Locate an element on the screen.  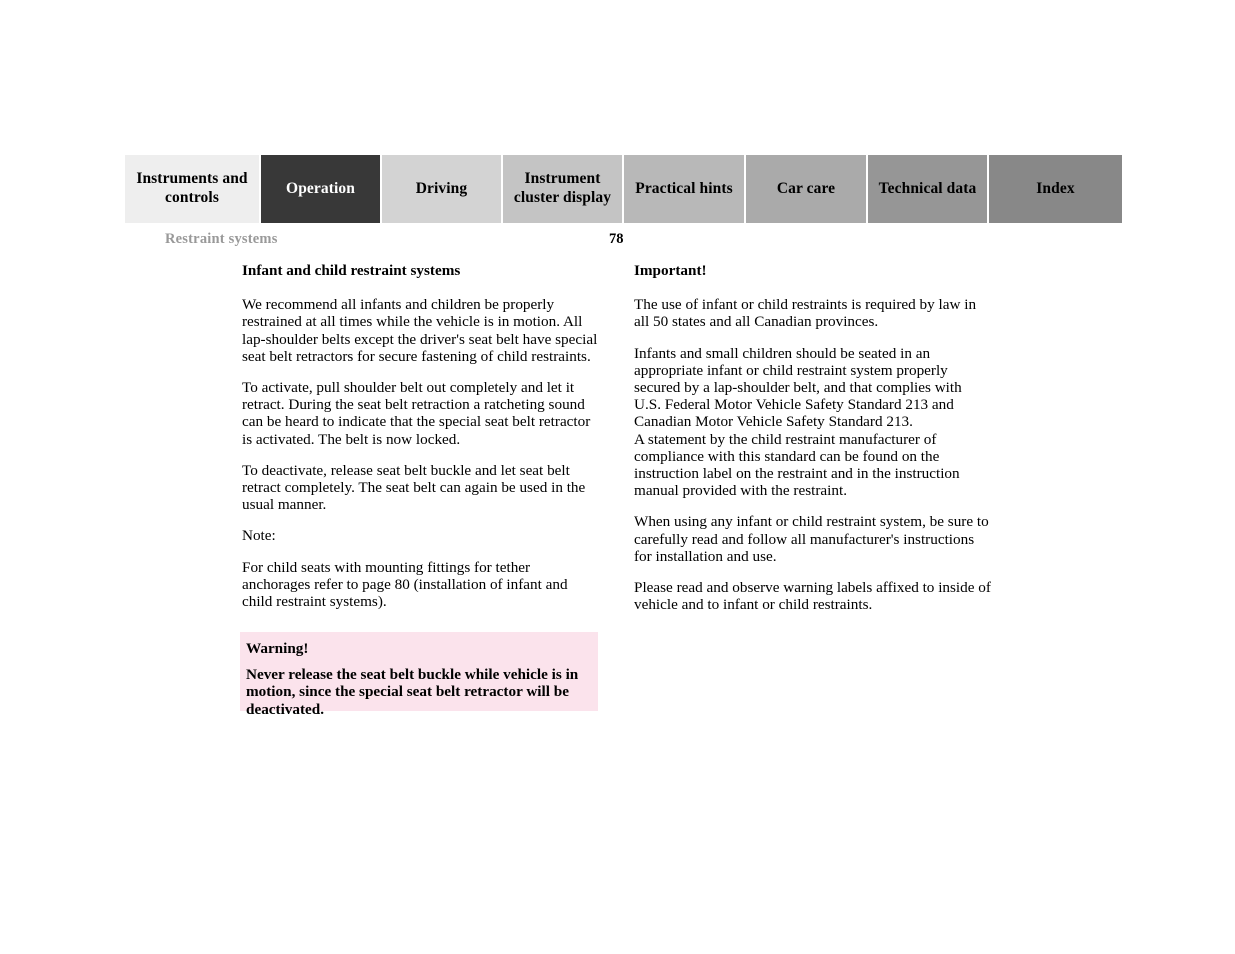
tab-label: Technical data is located at coordinates (927, 188).